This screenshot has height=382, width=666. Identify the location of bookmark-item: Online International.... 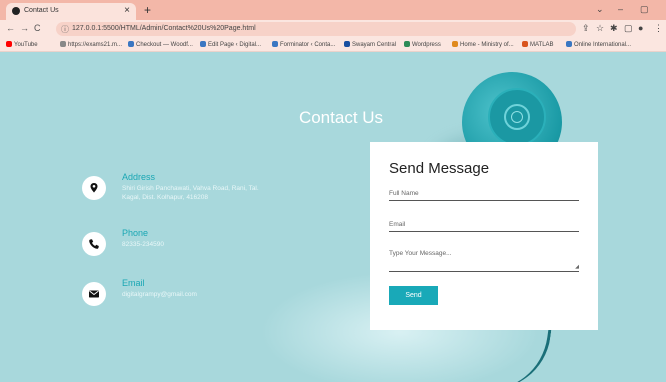
(598, 44).